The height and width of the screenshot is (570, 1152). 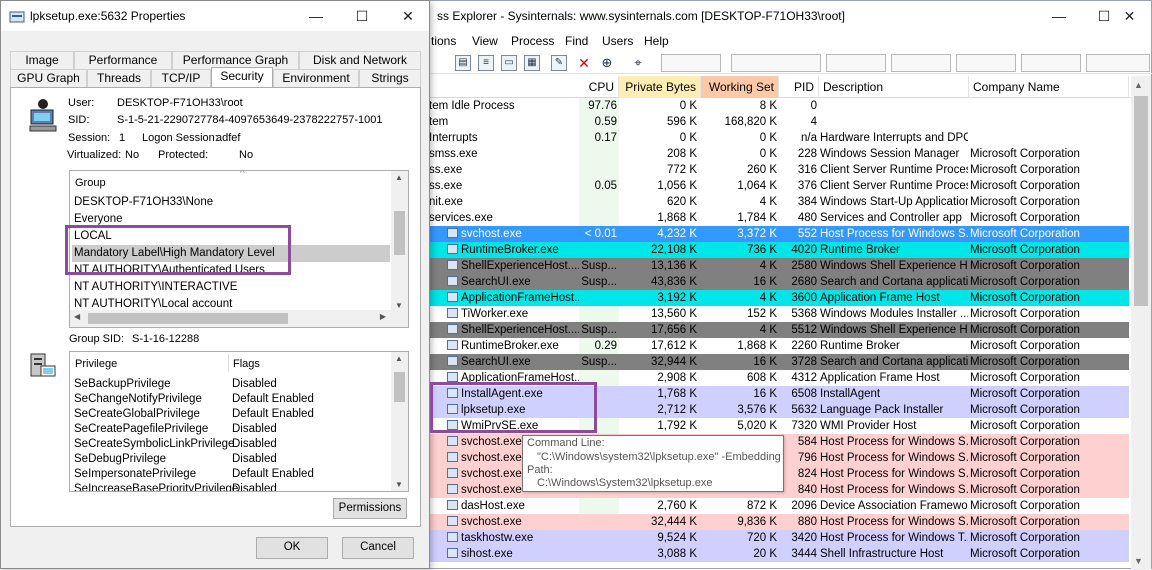 What do you see at coordinates (231, 287) in the screenshot?
I see `group-row: NT AUTHORITY\INTERACTIVE` at bounding box center [231, 287].